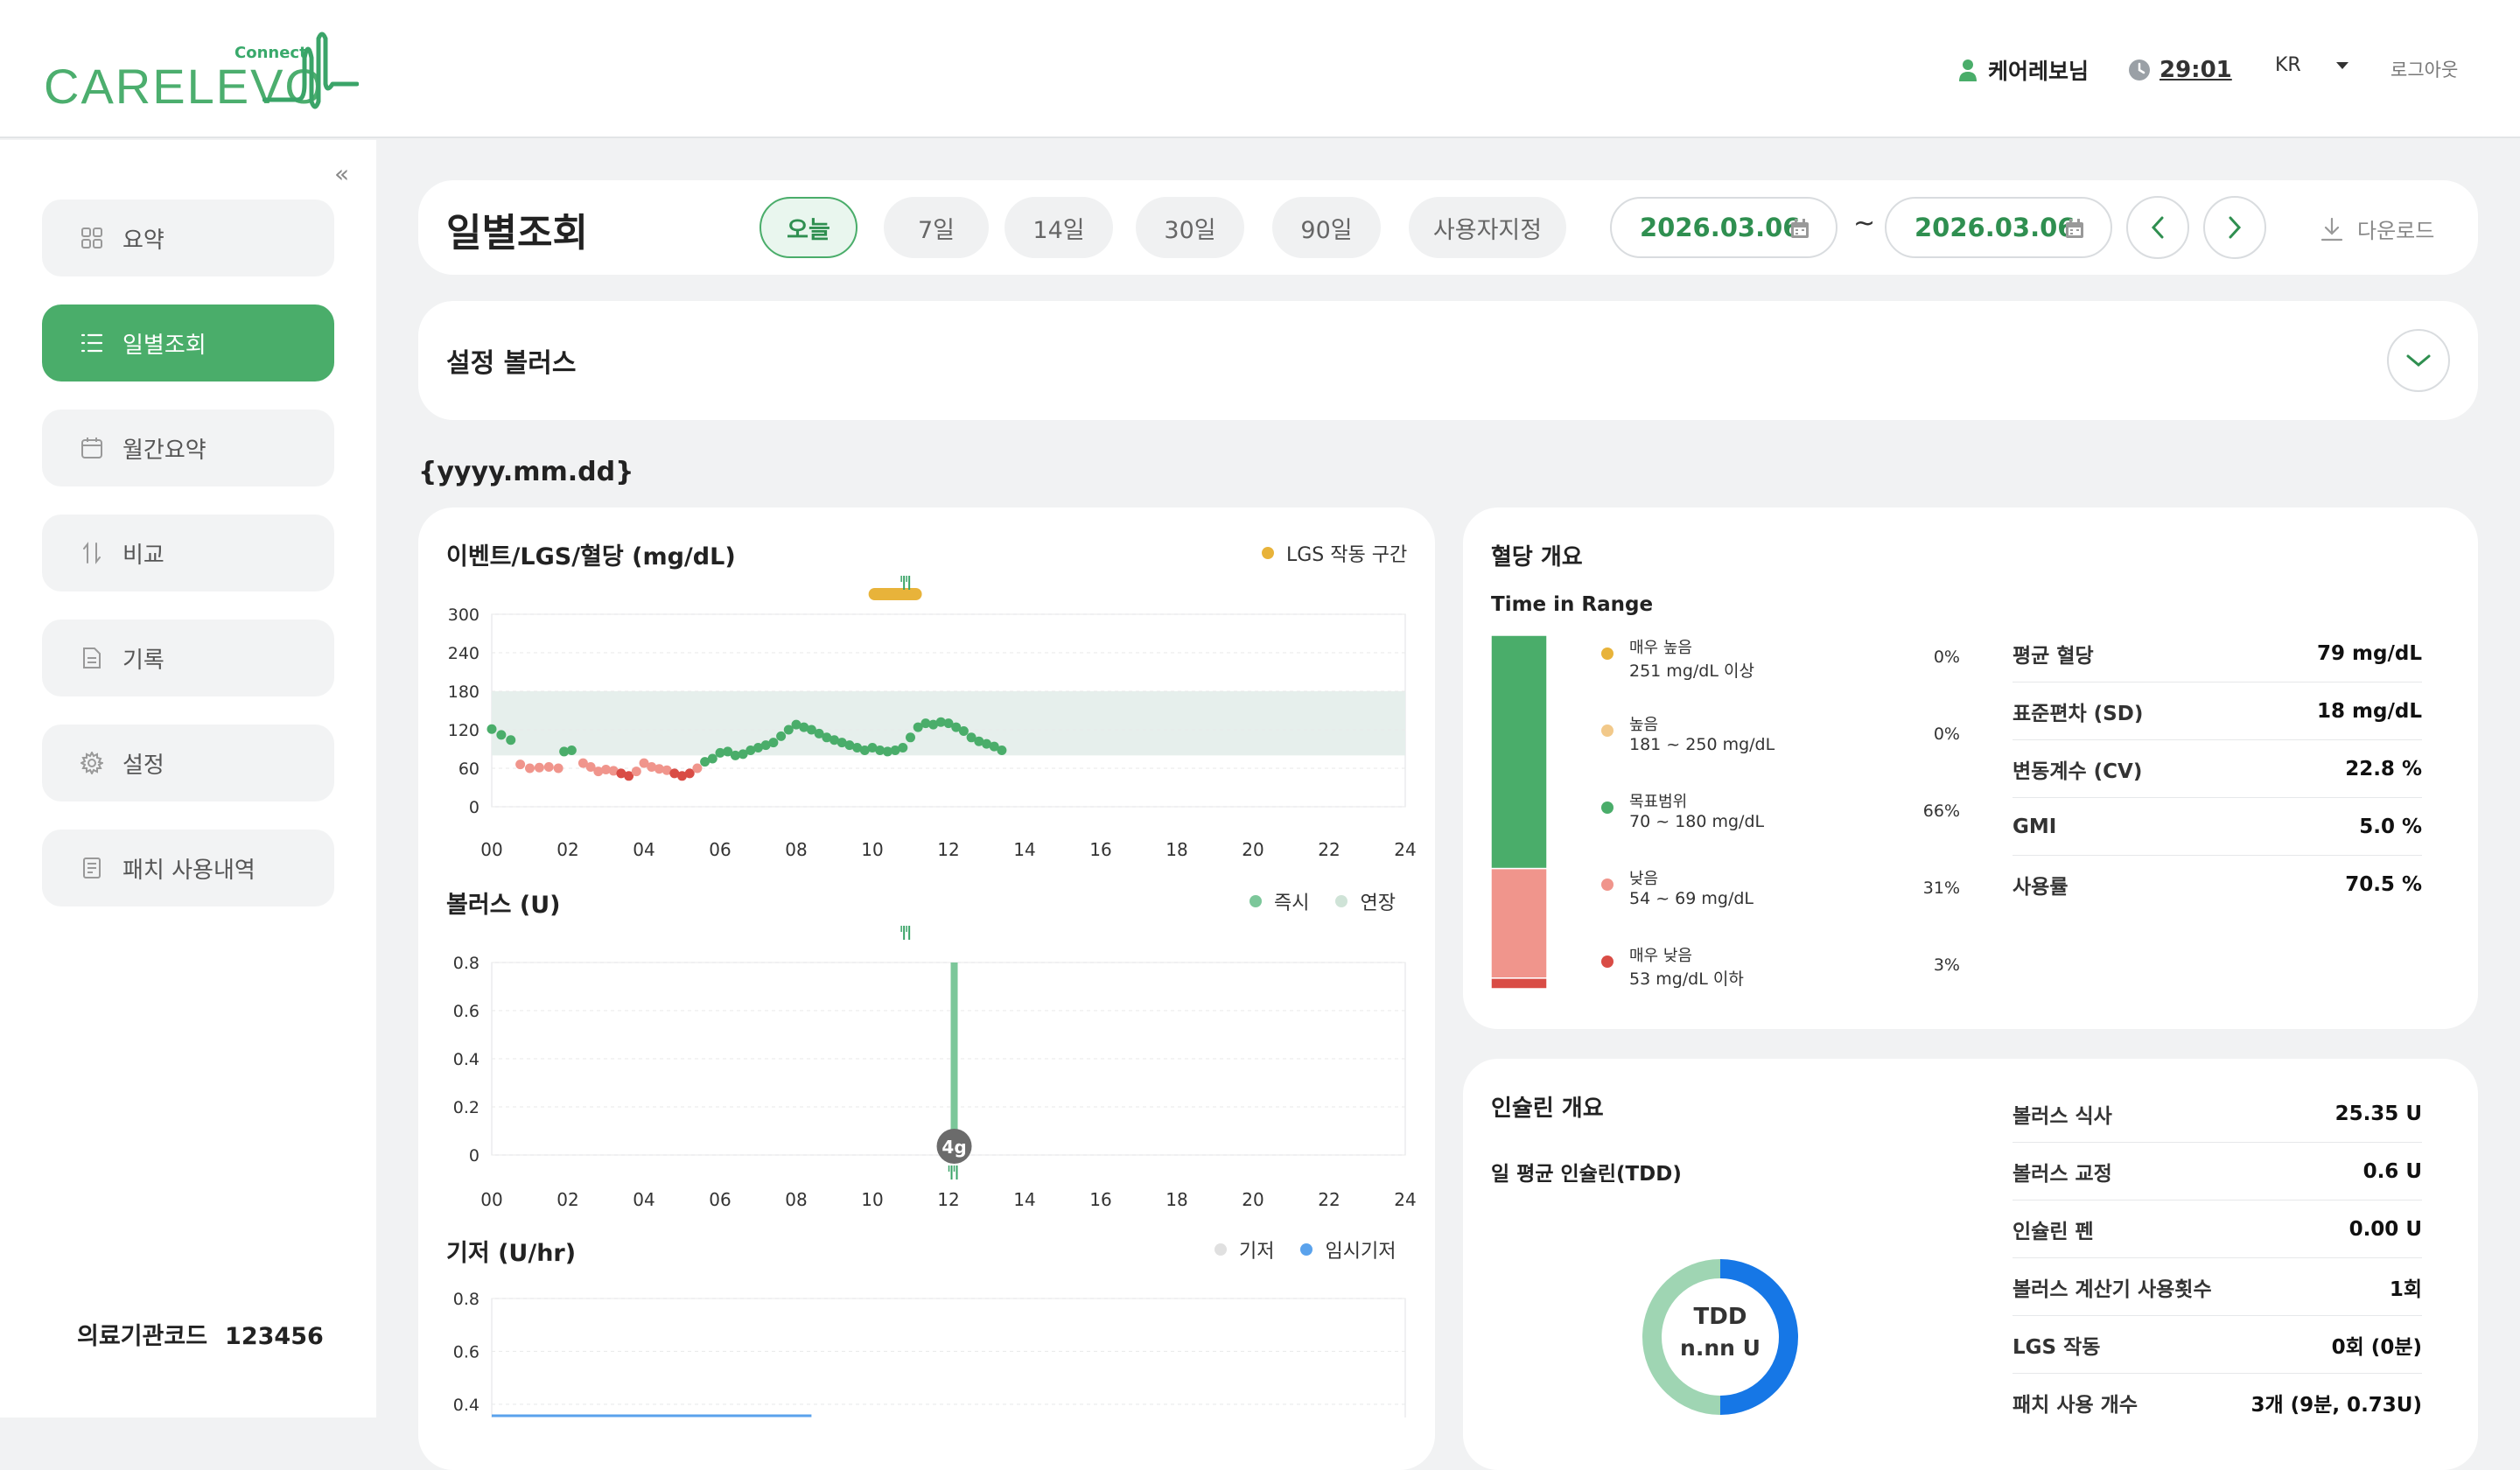 This screenshot has width=2520, height=1470. What do you see at coordinates (2039, 71) in the screenshot?
I see `user-name: 케어레보님` at bounding box center [2039, 71].